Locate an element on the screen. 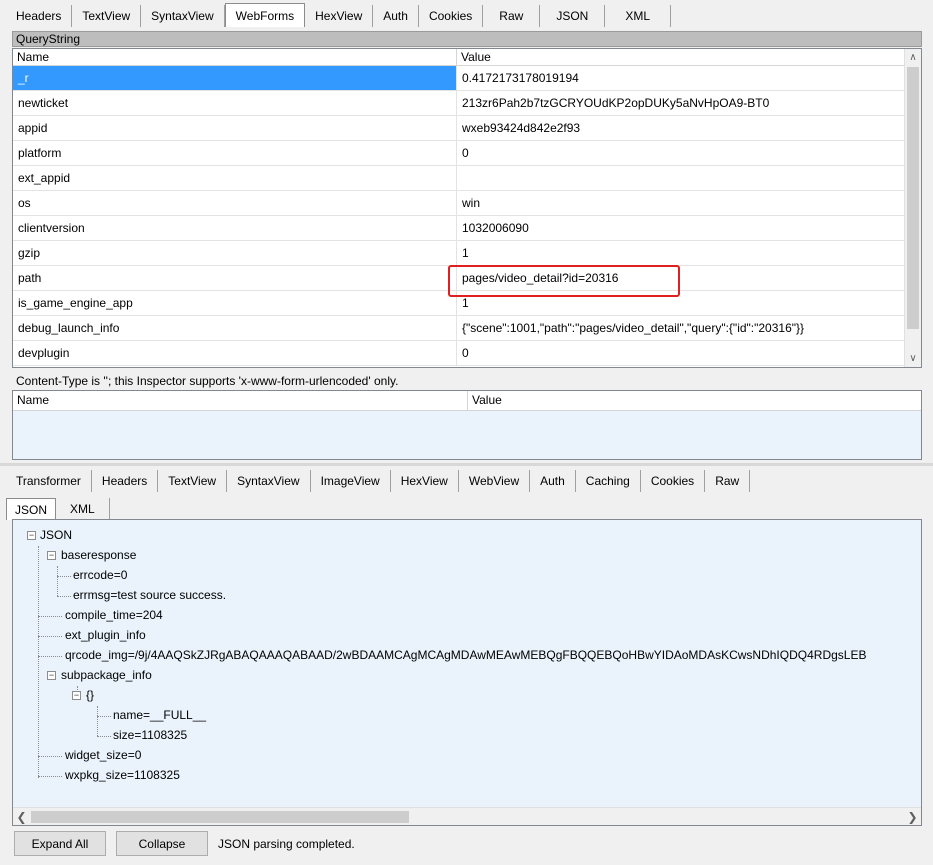 This screenshot has height=865, width=933. row-name: _r is located at coordinates (235, 78).